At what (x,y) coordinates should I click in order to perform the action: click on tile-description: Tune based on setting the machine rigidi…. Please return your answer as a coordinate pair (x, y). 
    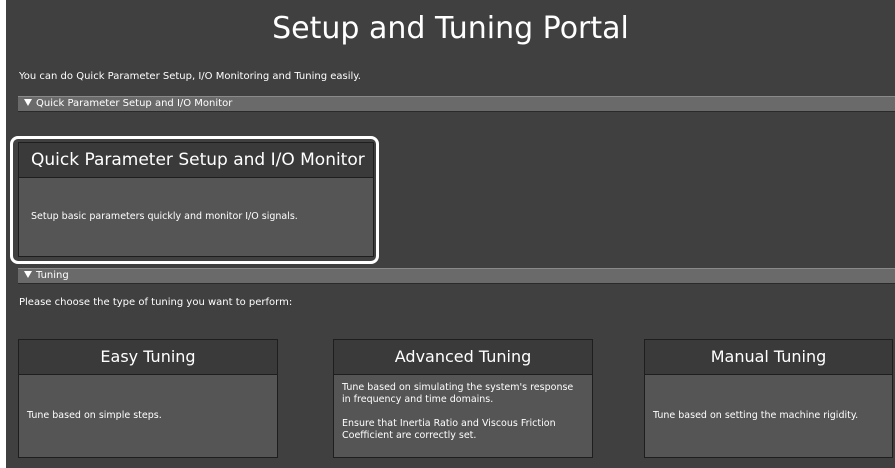
    Looking at the image, I should click on (768, 416).